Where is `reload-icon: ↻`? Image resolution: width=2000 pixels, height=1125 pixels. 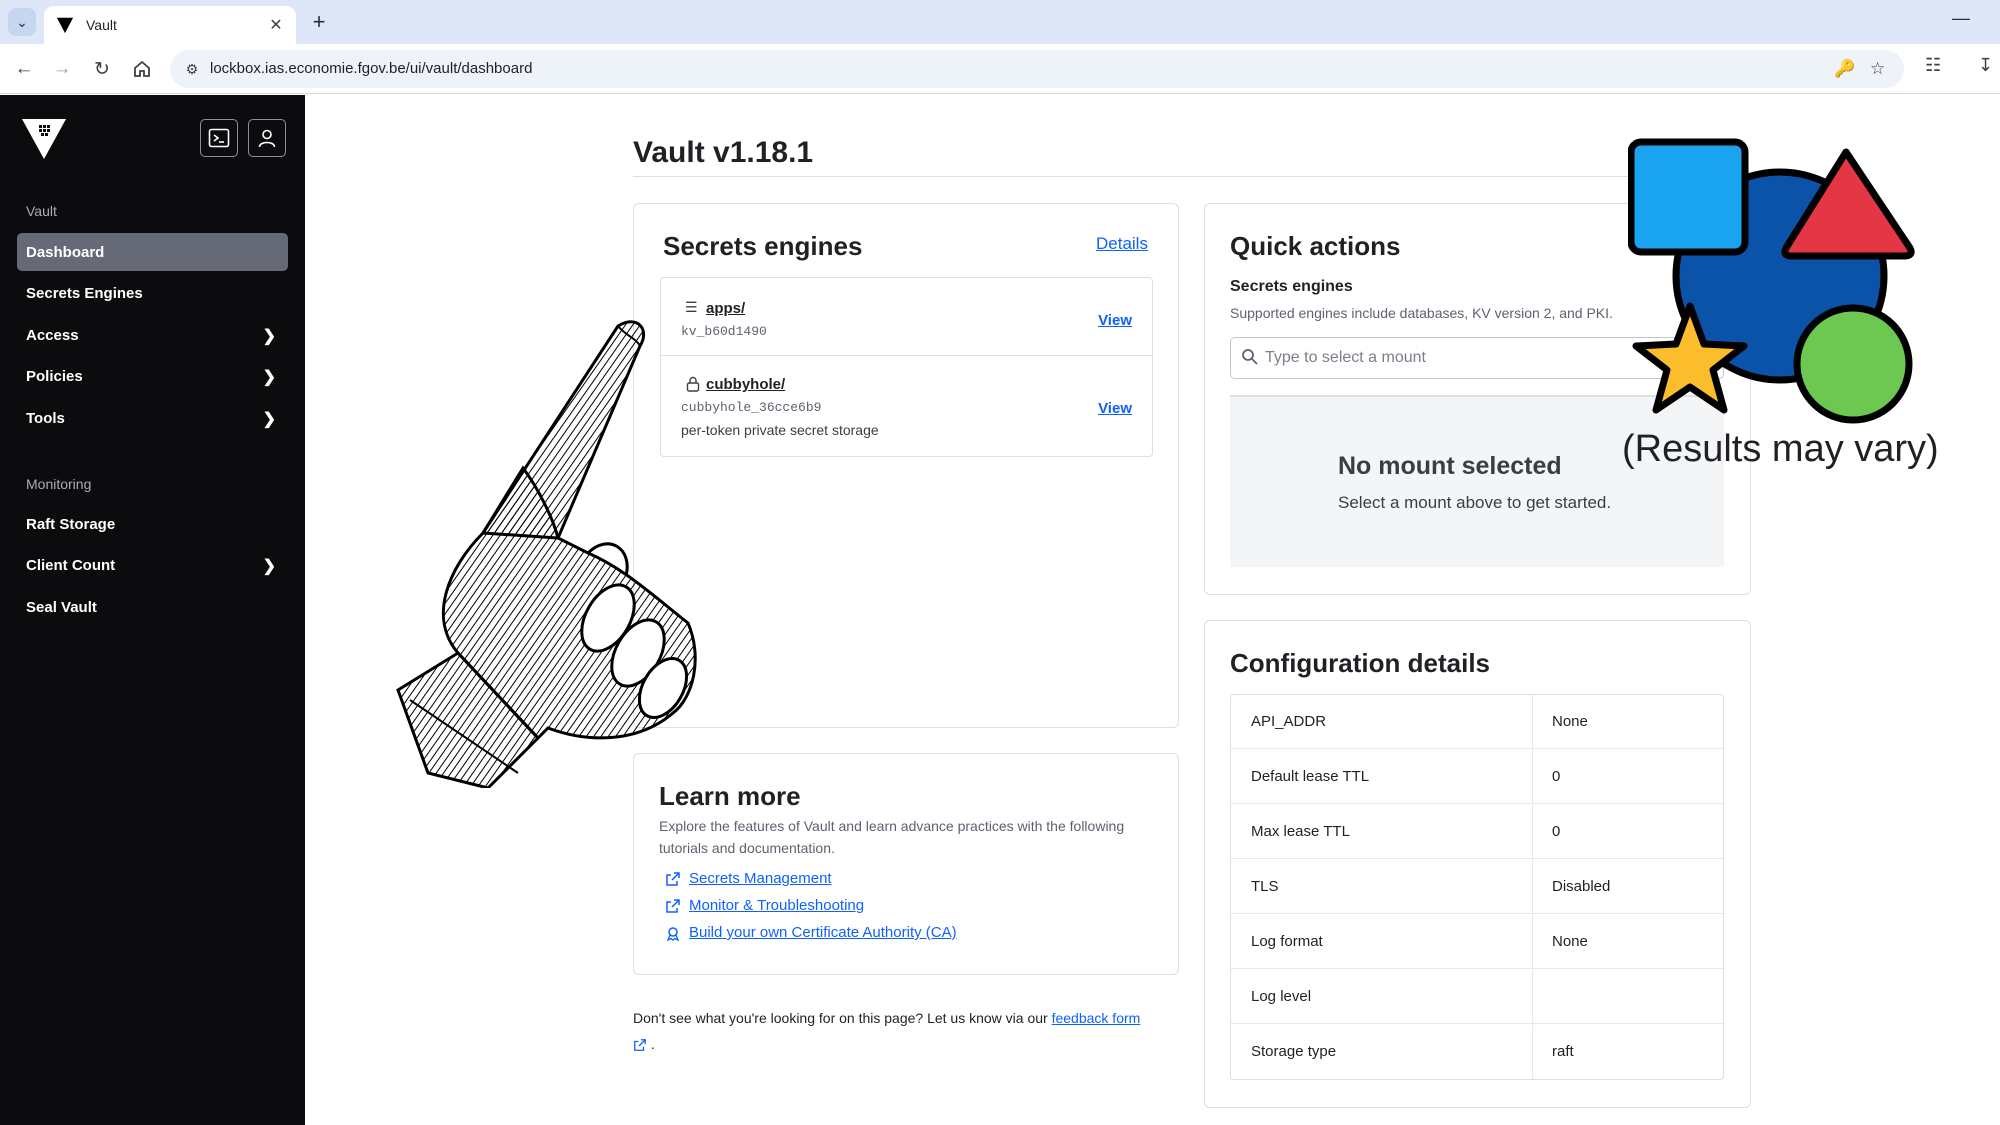
reload-icon: ↻ is located at coordinates (102, 69).